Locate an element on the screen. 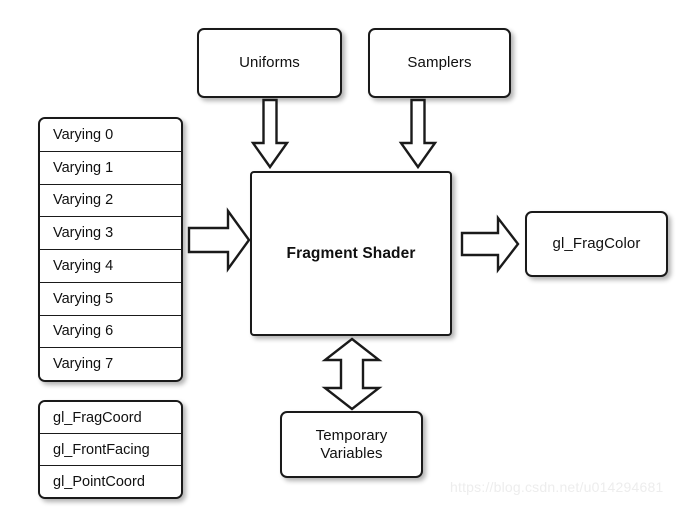 This screenshot has width=685, height=513. list-item: Varying 6 is located at coordinates (110, 332).